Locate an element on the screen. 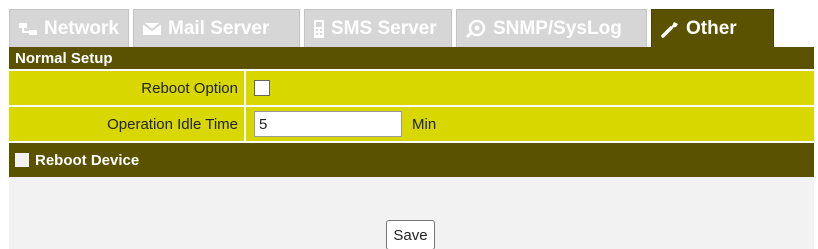  network-icon is located at coordinates (28, 29).